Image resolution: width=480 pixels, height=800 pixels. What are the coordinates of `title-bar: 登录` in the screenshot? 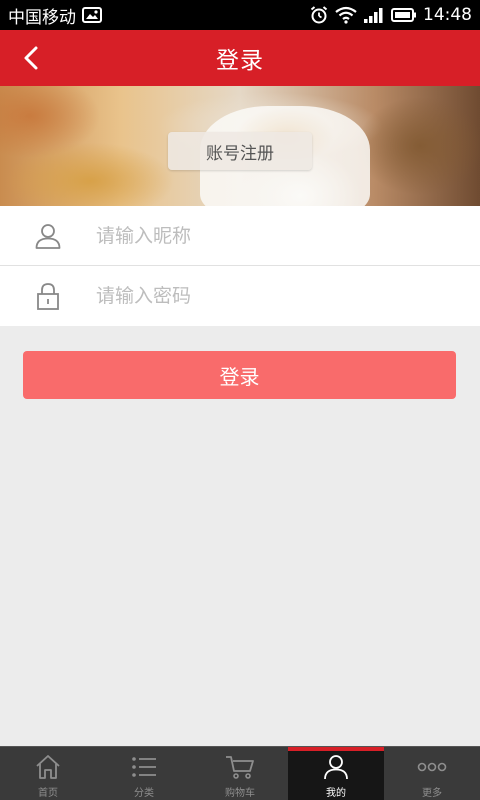 It's located at (240, 58).